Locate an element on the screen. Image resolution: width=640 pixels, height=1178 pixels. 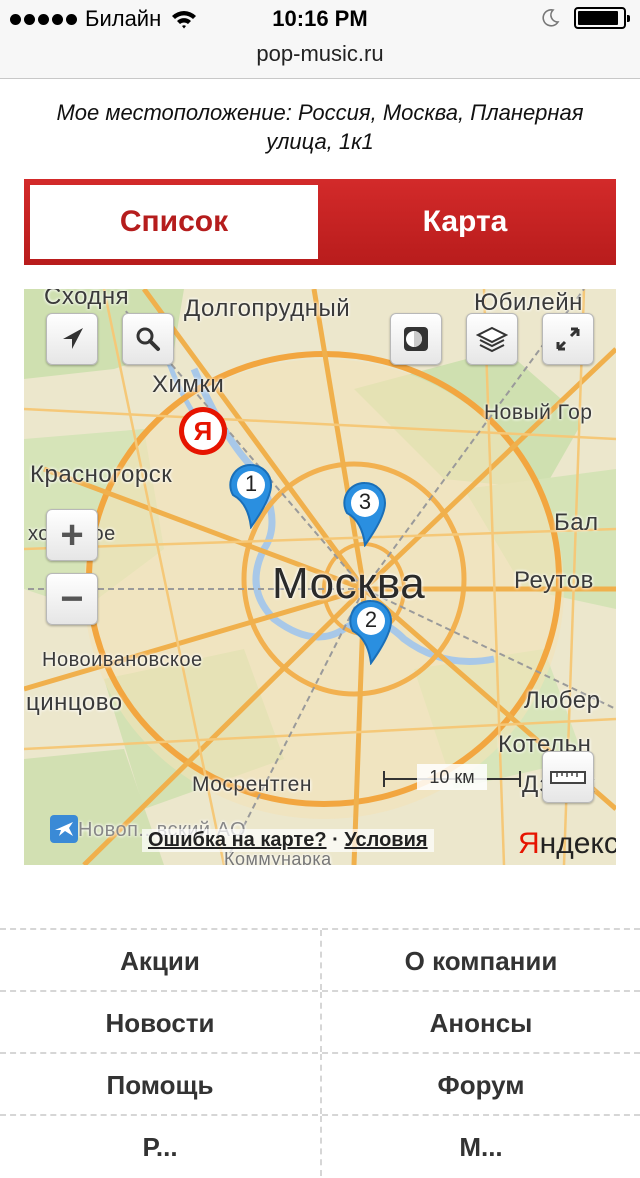
menu-row: Новости Анонсы is located at coordinates (320, 1021).